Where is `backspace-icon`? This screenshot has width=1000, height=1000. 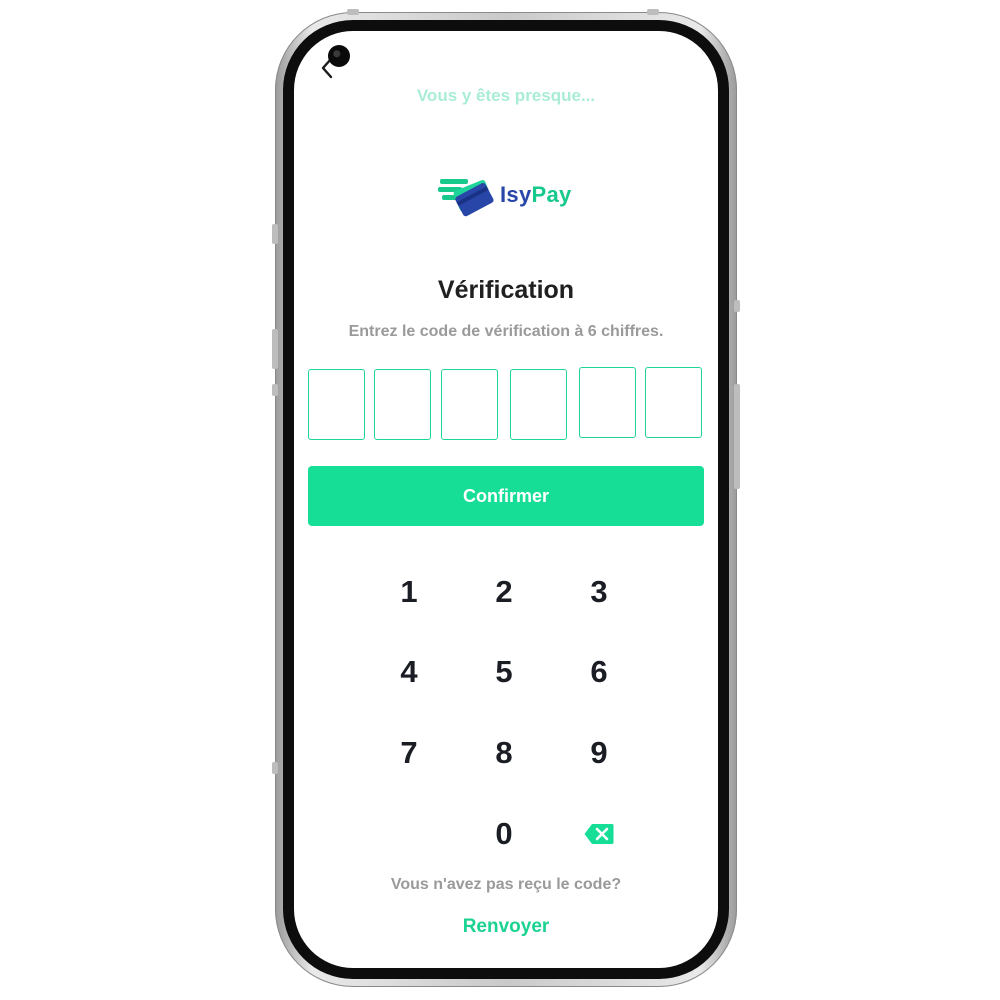 backspace-icon is located at coordinates (599, 834).